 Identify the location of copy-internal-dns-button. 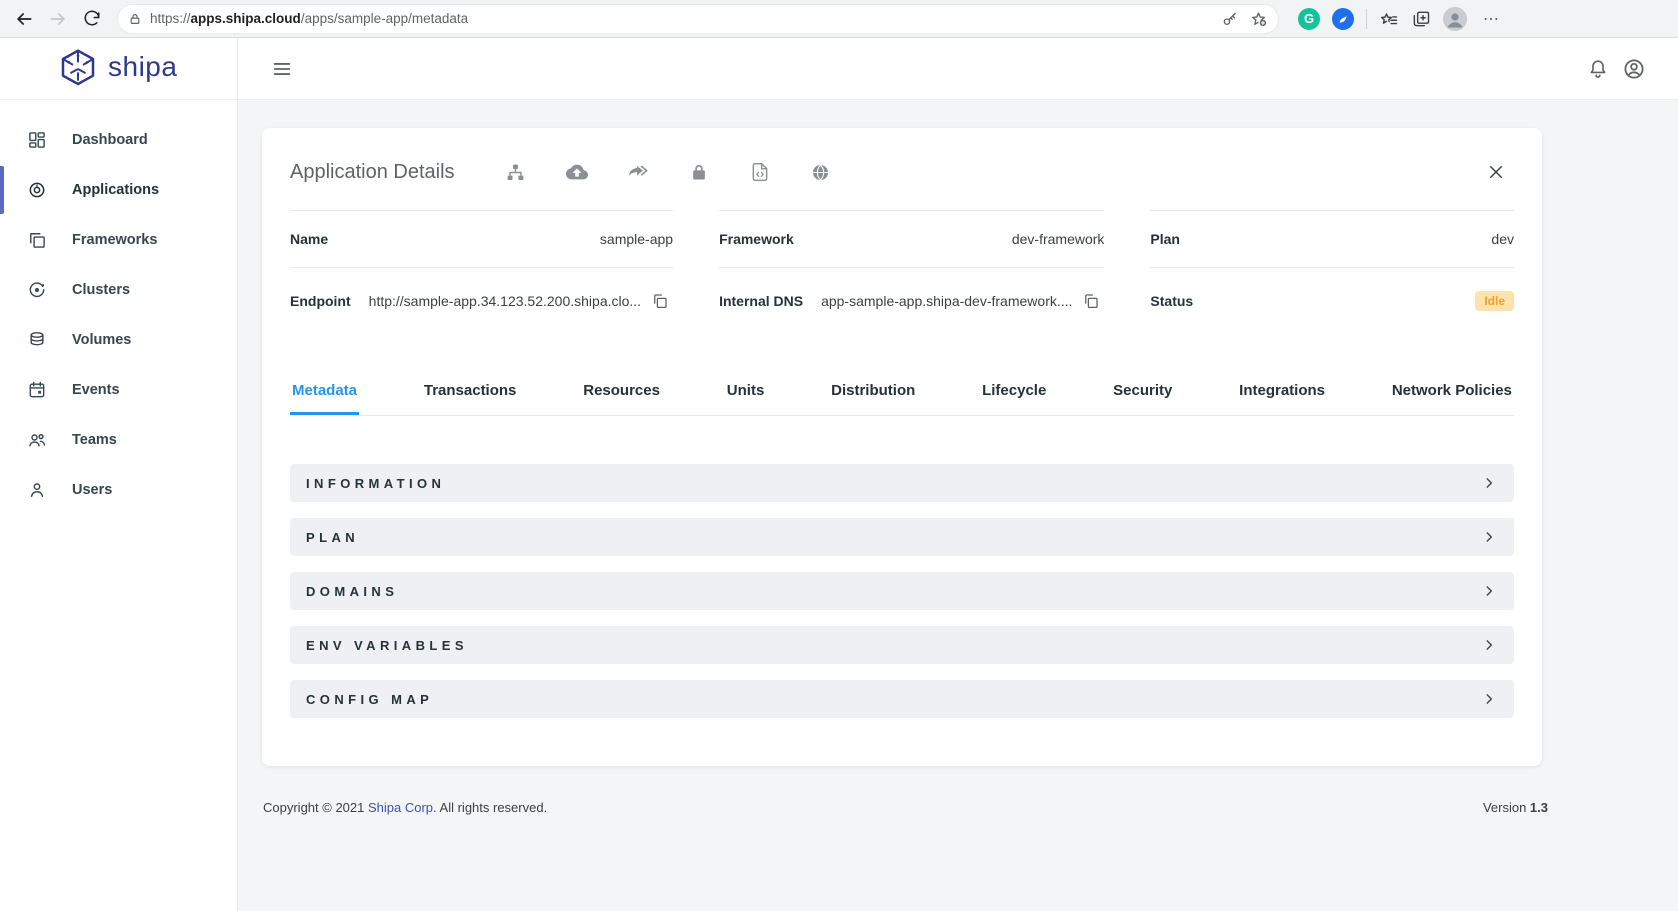
(1091, 301).